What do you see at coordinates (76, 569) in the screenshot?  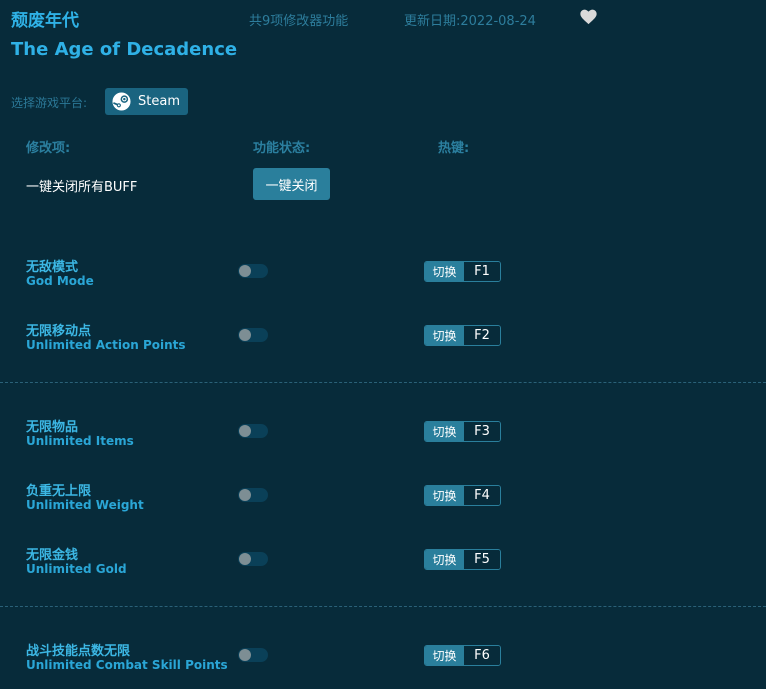 I see `mod-name-en: Unlimited Gold` at bounding box center [76, 569].